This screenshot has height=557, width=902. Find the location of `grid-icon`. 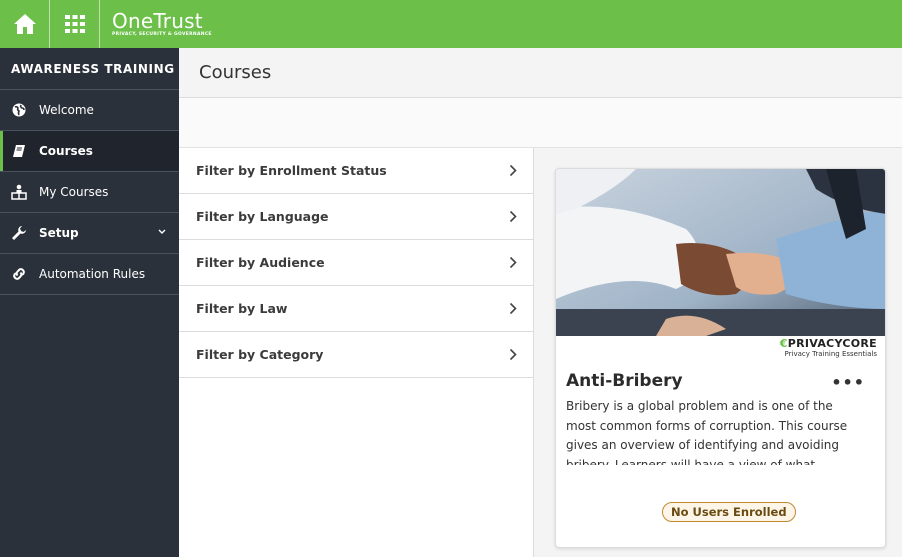

grid-icon is located at coordinates (74, 24).